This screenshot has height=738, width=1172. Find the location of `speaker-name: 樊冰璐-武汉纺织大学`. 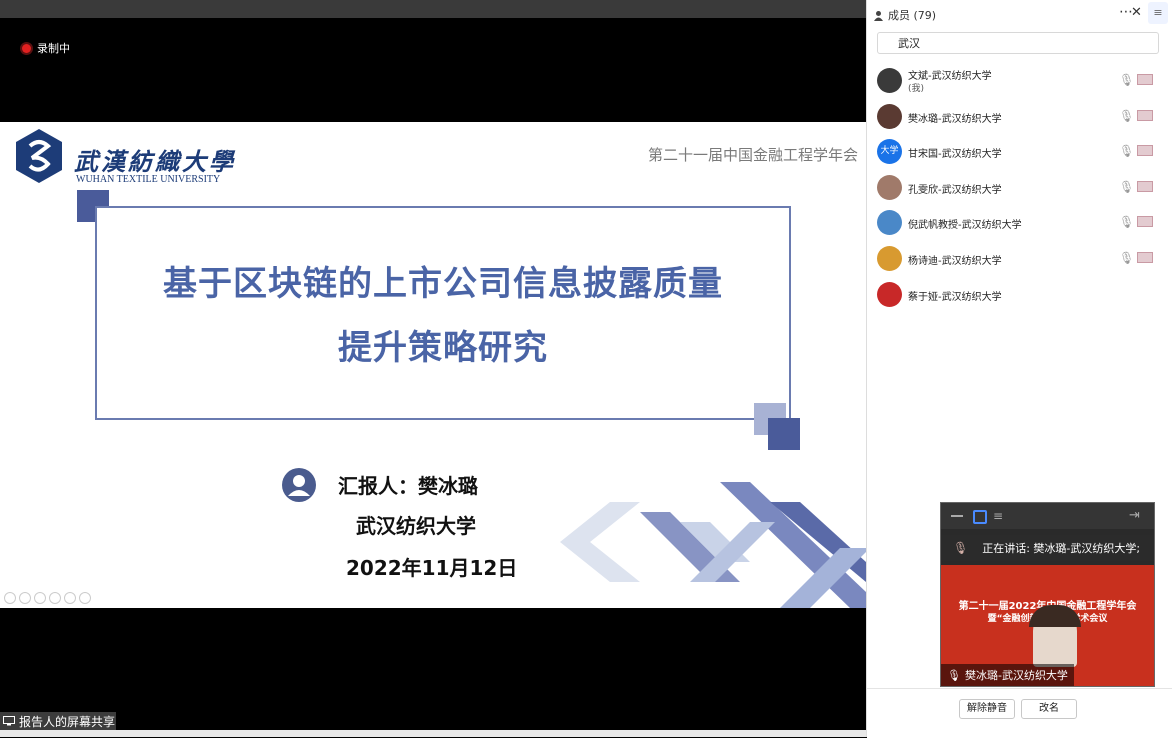

speaker-name: 樊冰璐-武汉纺织大学 is located at coordinates (1016, 675).